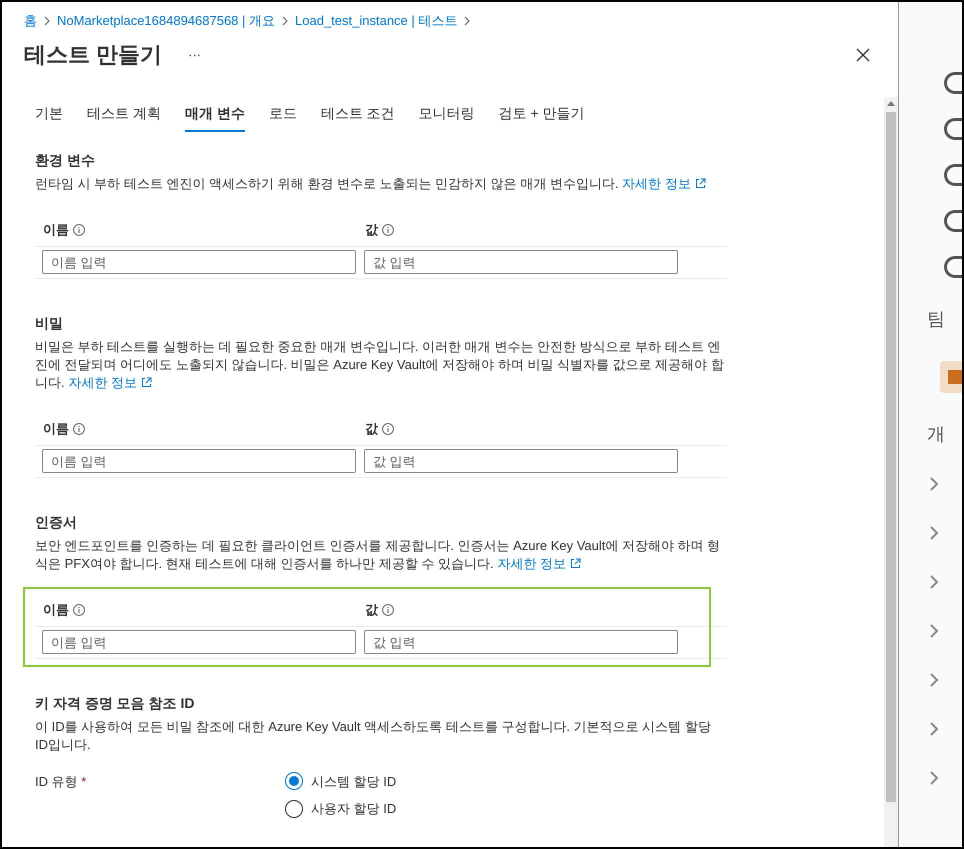 The width and height of the screenshot is (964, 849). I want to click on close-icon, so click(863, 55).